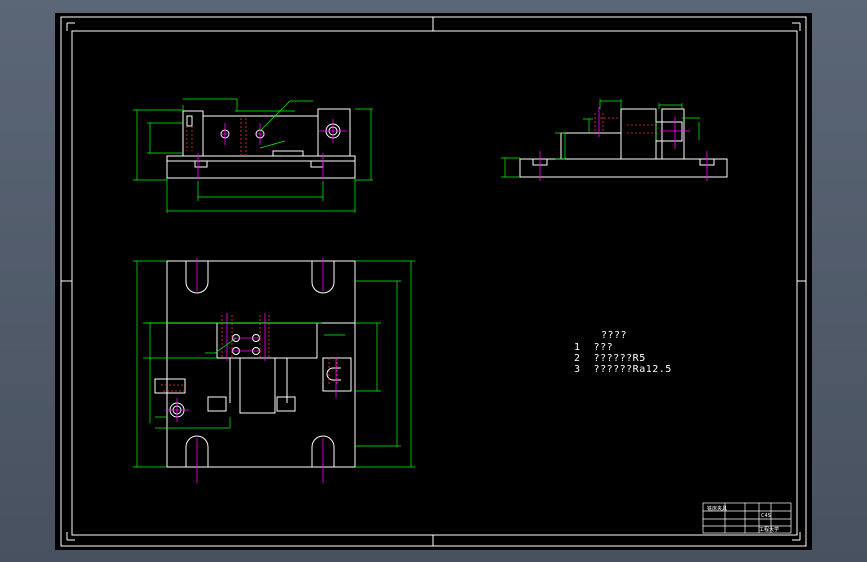 The image size is (867, 562). Describe the element at coordinates (769, 529) in the screenshot. I see `title-block-company: 工程大学` at that location.